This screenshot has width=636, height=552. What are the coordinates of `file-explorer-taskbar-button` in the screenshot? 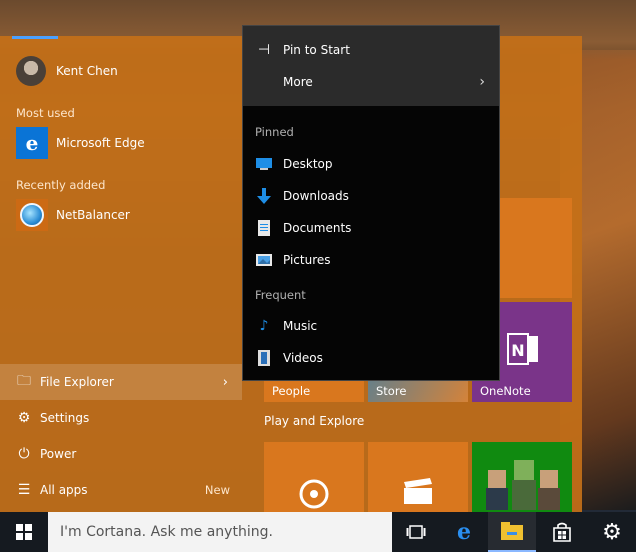 It's located at (512, 532).